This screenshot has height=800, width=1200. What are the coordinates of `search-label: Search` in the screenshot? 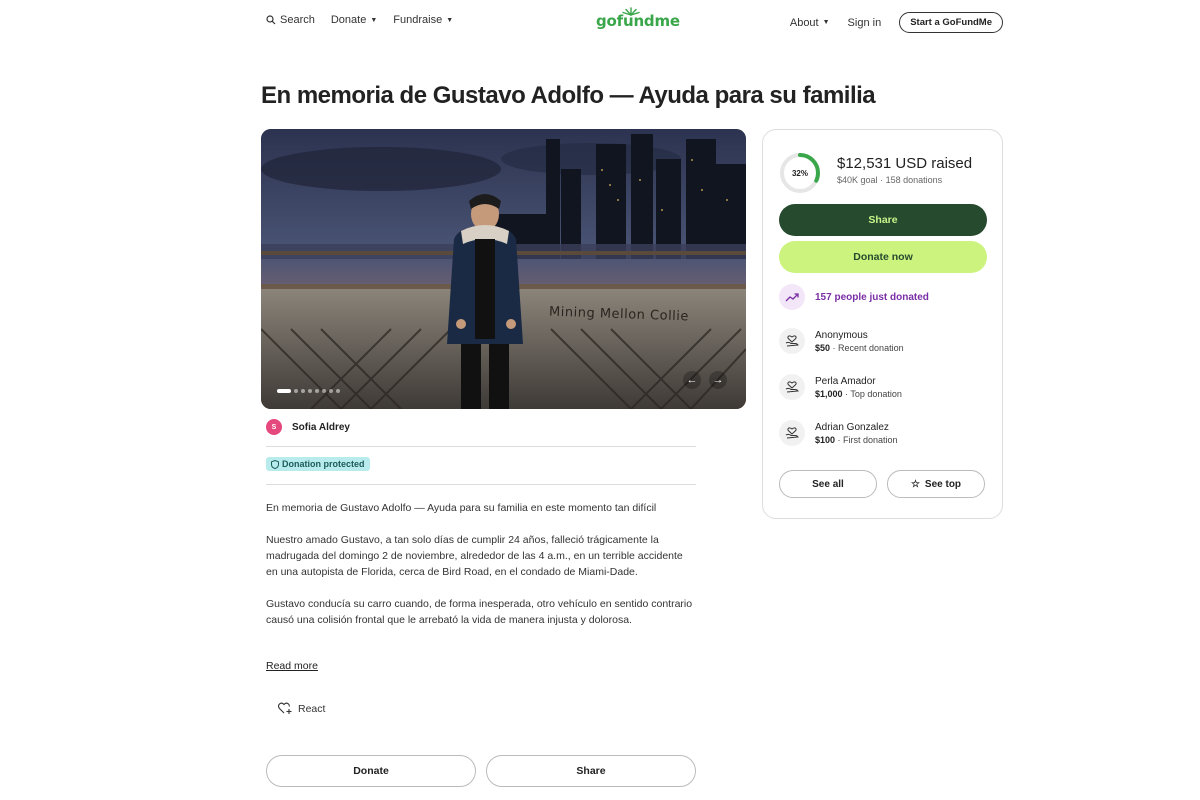 It's located at (297, 20).